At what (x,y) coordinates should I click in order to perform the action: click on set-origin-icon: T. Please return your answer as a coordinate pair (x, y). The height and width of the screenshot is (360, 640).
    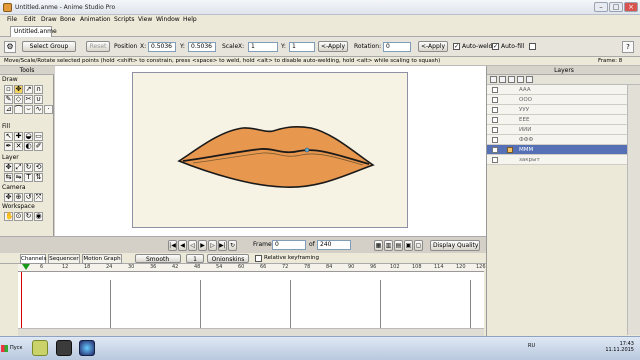
    Looking at the image, I should click on (28, 177).